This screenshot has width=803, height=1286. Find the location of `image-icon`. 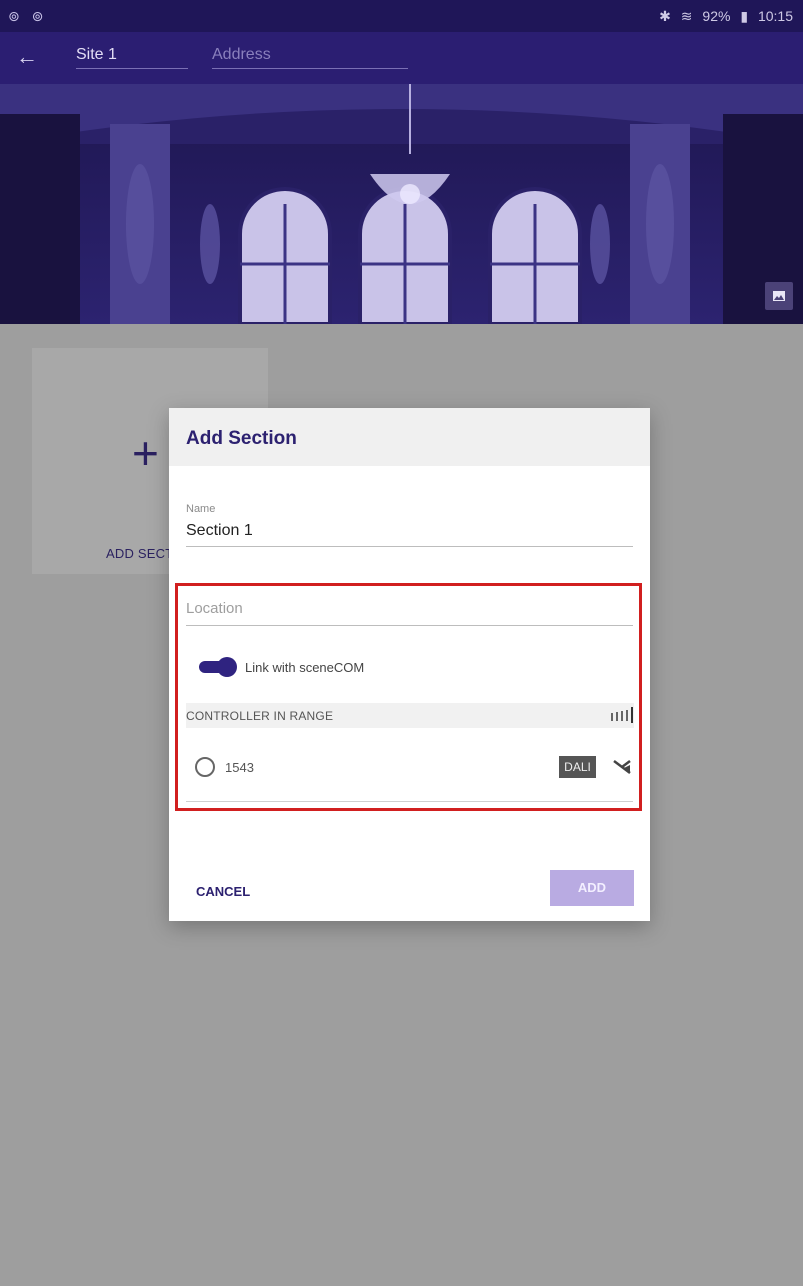

image-icon is located at coordinates (779, 296).